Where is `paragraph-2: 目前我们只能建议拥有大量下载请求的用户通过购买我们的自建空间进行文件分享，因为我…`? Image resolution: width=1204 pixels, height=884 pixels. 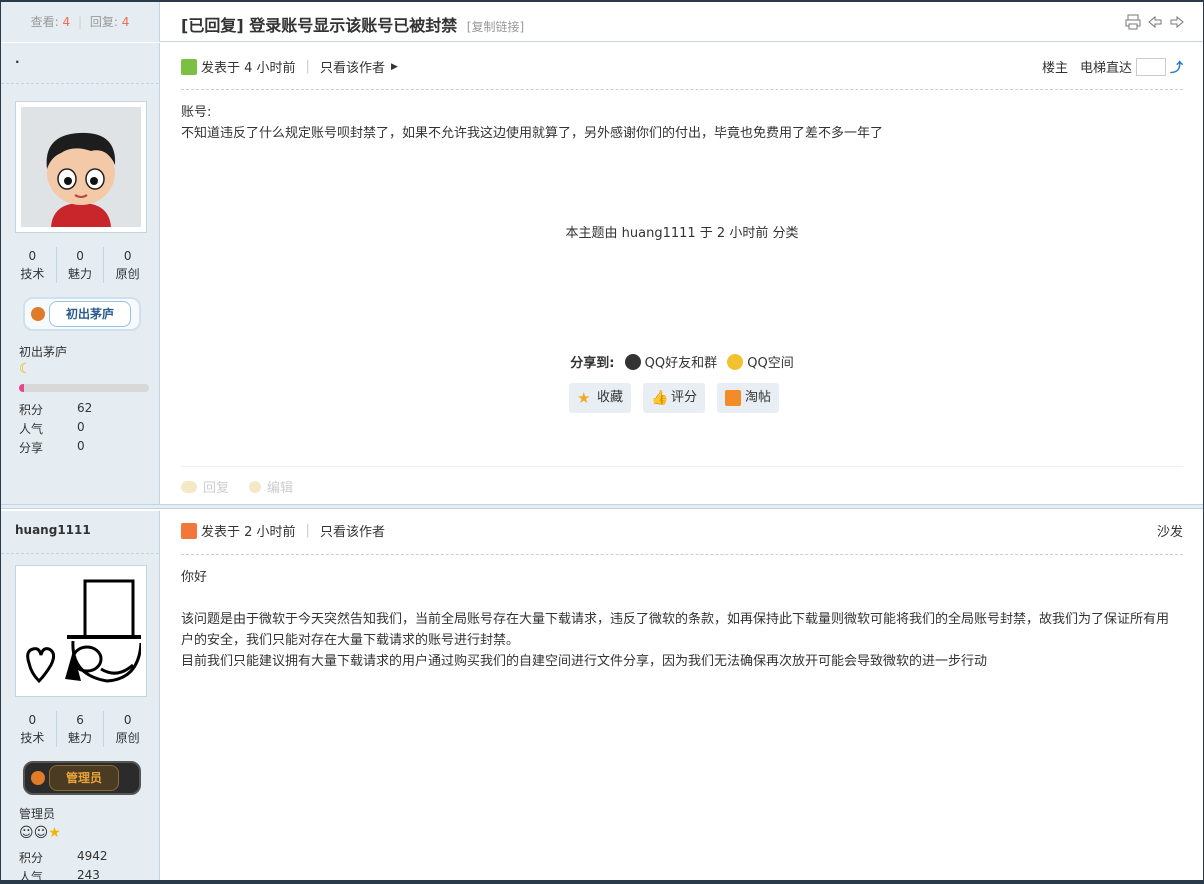 paragraph-2: 目前我们只能建议拥有大量下载请求的用户通过购买我们的自建空间进行文件分享，因为我… is located at coordinates (584, 661).